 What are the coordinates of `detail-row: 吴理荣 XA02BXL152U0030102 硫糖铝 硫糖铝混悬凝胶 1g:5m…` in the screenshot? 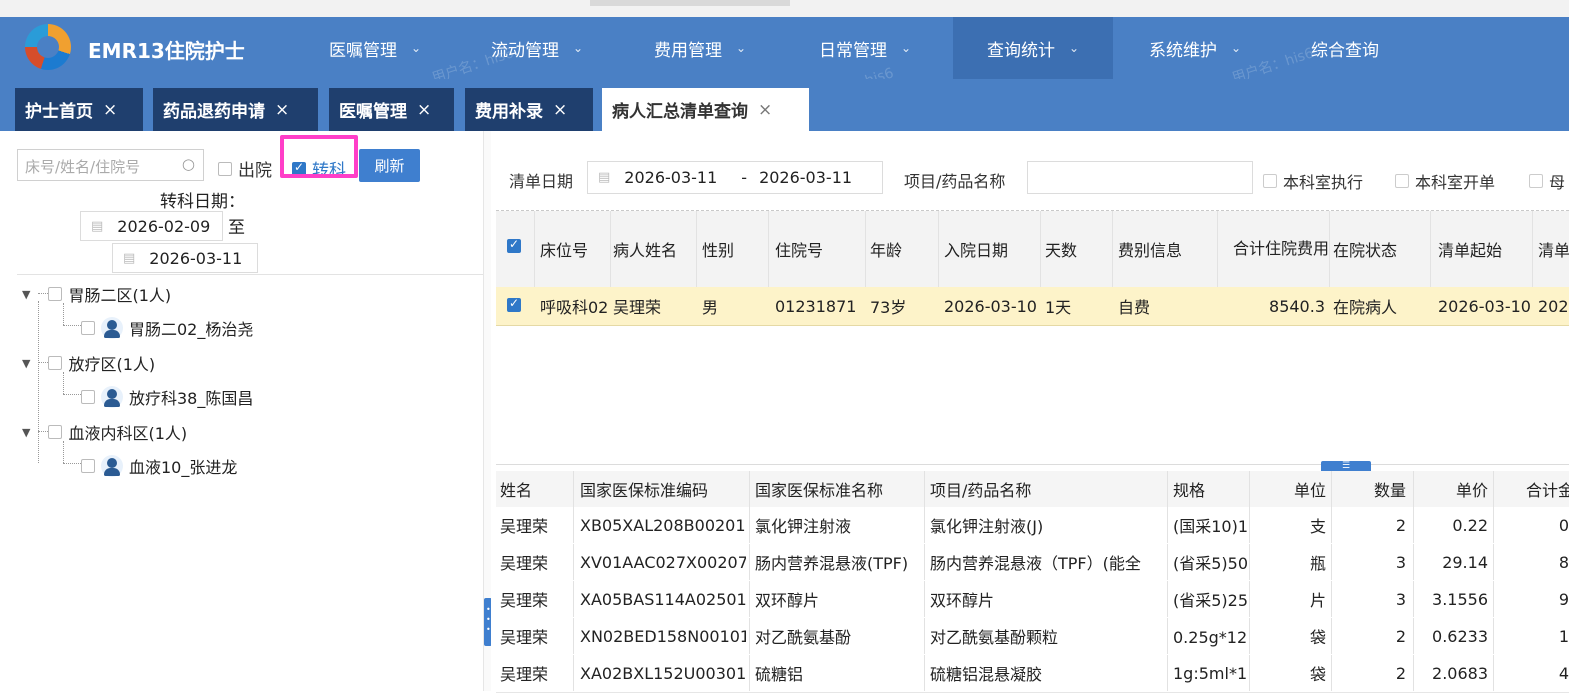 It's located at (1032, 674).